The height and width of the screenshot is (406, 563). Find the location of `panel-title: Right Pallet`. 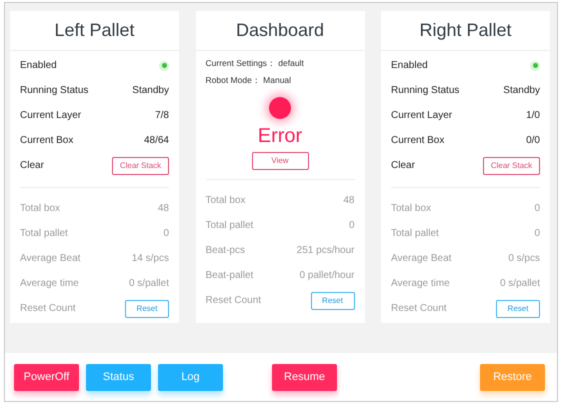

panel-title: Right Pallet is located at coordinates (465, 30).